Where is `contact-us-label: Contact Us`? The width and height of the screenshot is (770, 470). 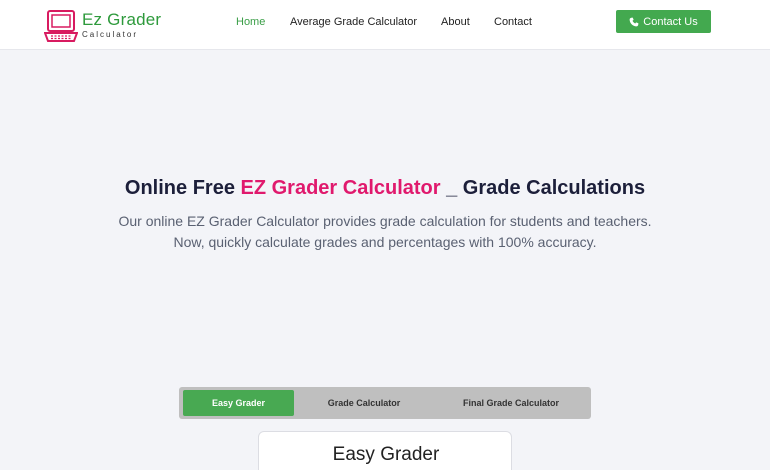
contact-us-label: Contact Us is located at coordinates (670, 21).